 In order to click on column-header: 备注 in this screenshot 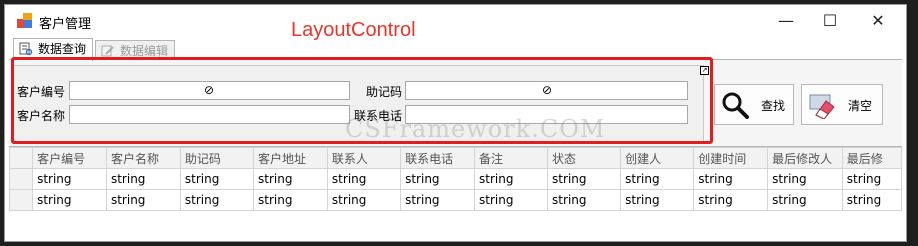, I will do `click(511, 158)`.